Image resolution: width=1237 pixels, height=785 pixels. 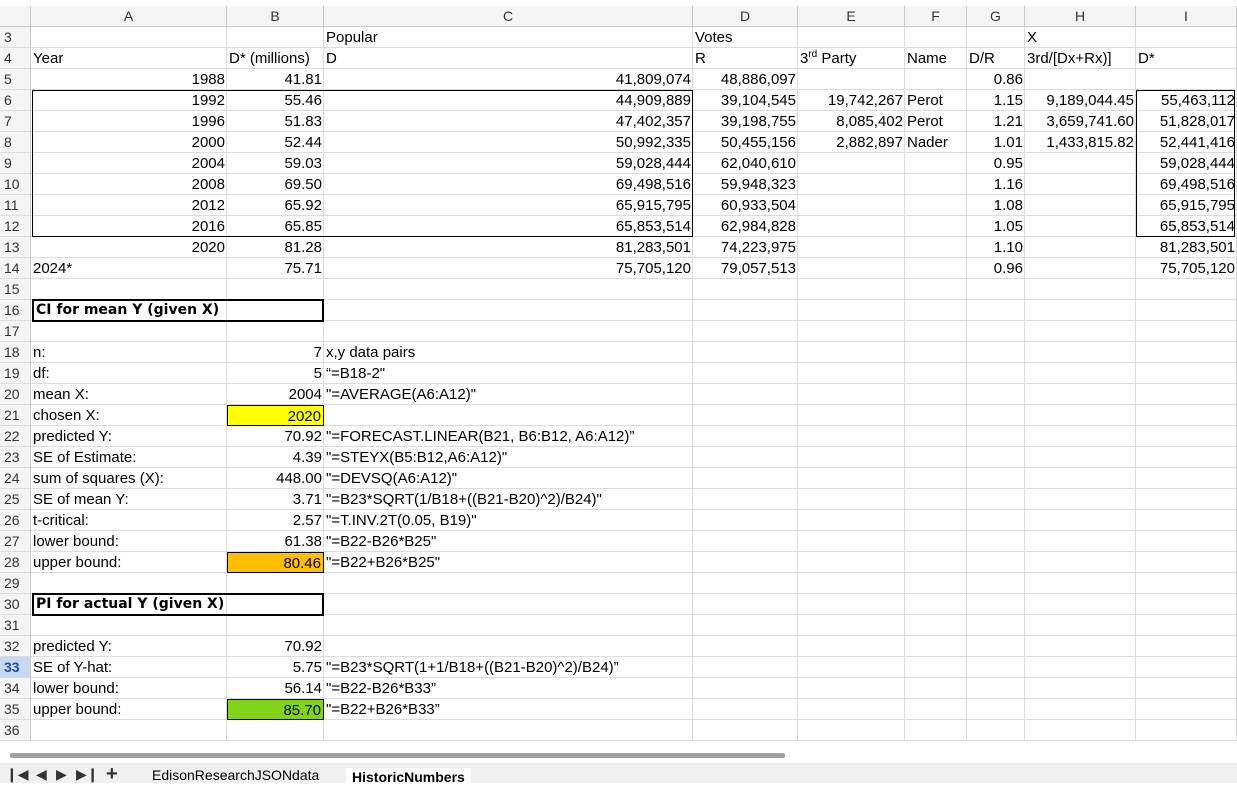 What do you see at coordinates (851, 604) in the screenshot?
I see `cell-e30` at bounding box center [851, 604].